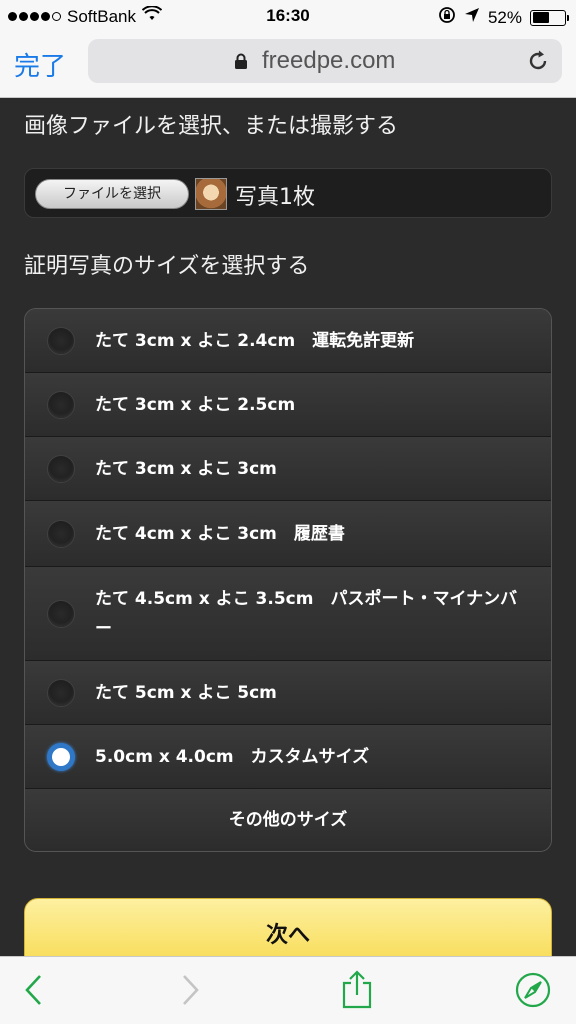  What do you see at coordinates (186, 468) in the screenshot?
I see `size-option-label: たて 3cm x よこ 3cm` at bounding box center [186, 468].